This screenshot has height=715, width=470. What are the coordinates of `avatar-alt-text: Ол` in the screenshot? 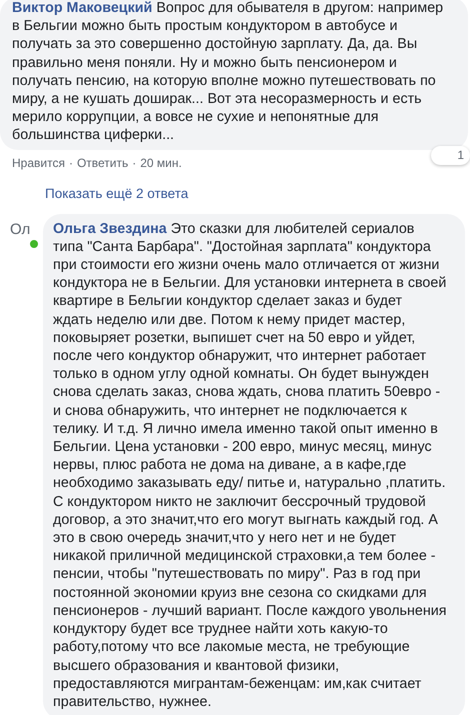 It's located at (21, 229).